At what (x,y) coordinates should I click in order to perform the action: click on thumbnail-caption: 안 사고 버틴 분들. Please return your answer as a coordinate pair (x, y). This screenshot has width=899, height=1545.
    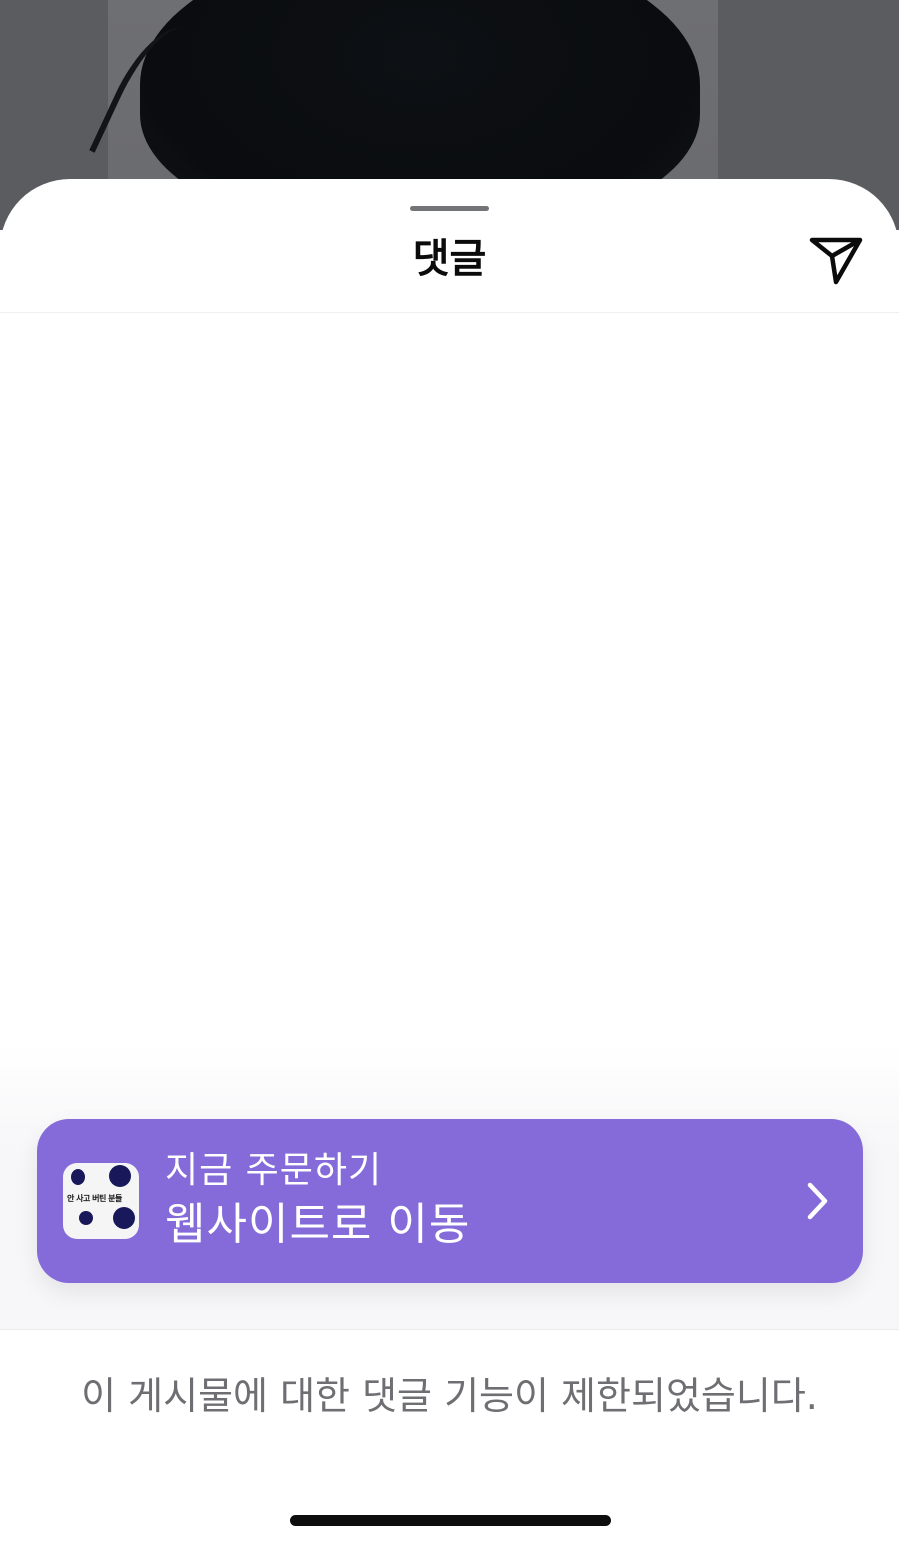
    Looking at the image, I should click on (94, 1198).